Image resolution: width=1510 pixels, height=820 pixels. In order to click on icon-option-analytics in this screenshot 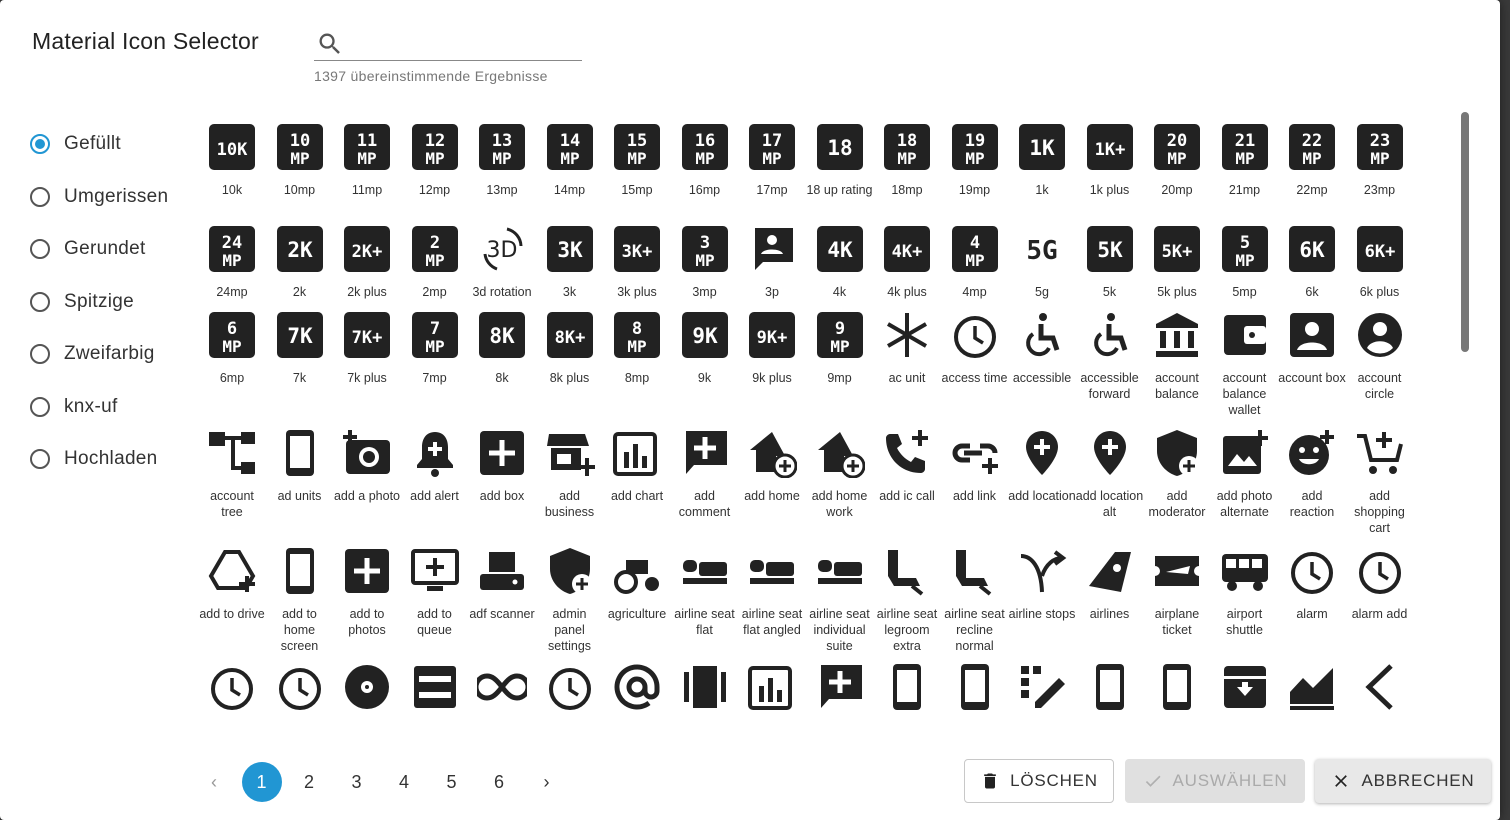, I will do `click(772, 685)`.